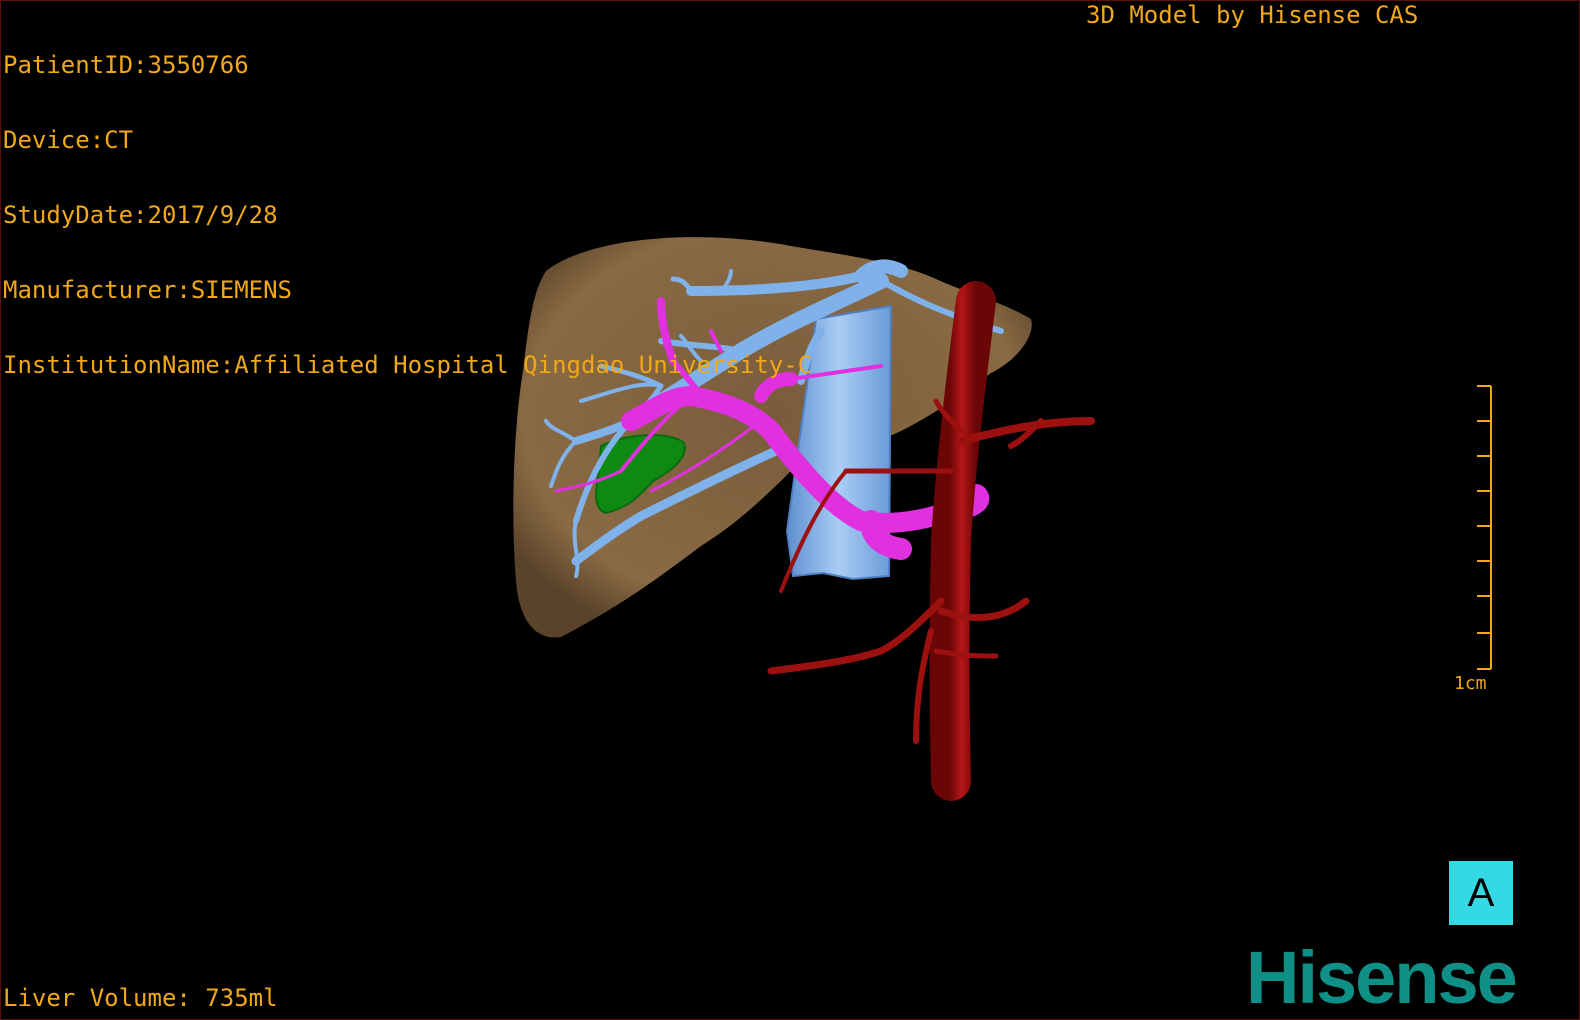 This screenshot has height=1020, width=1580. Describe the element at coordinates (147, 290) in the screenshot. I see `manufacturer: Manufacturer:SIEMENS` at that location.